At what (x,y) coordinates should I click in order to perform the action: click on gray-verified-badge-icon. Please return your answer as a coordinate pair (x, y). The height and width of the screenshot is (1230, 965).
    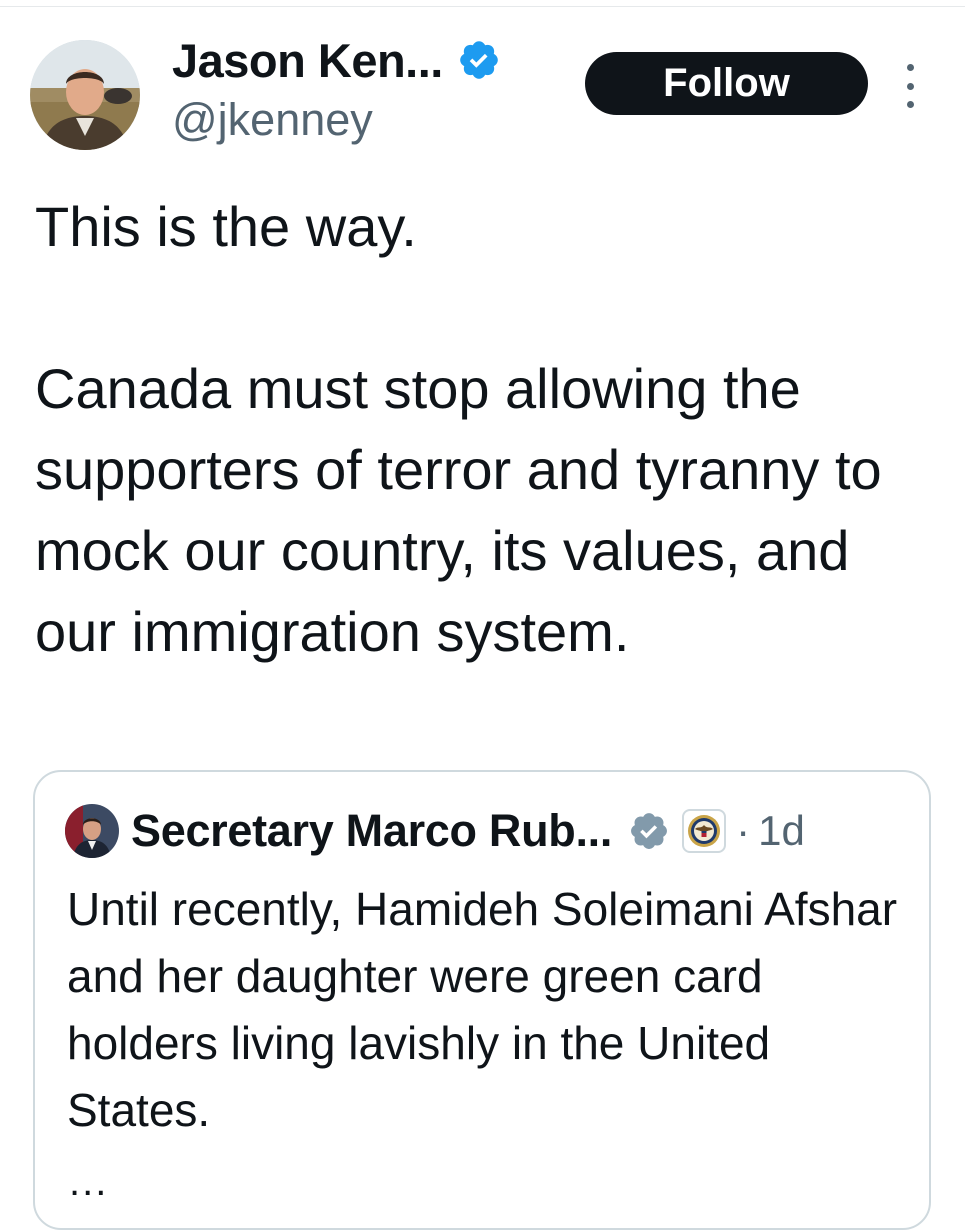
    Looking at the image, I should click on (649, 831).